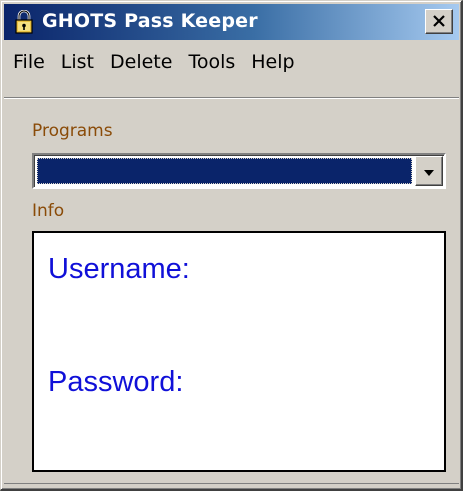 The image size is (466, 495). I want to click on padlock-icon, so click(24, 21).